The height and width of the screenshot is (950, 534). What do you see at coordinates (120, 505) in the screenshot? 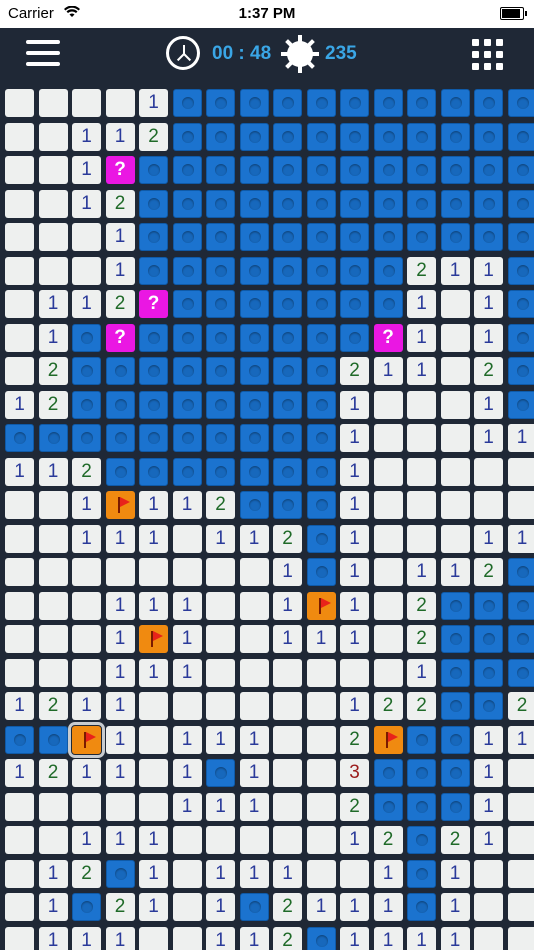
I see `flagged-cell` at bounding box center [120, 505].